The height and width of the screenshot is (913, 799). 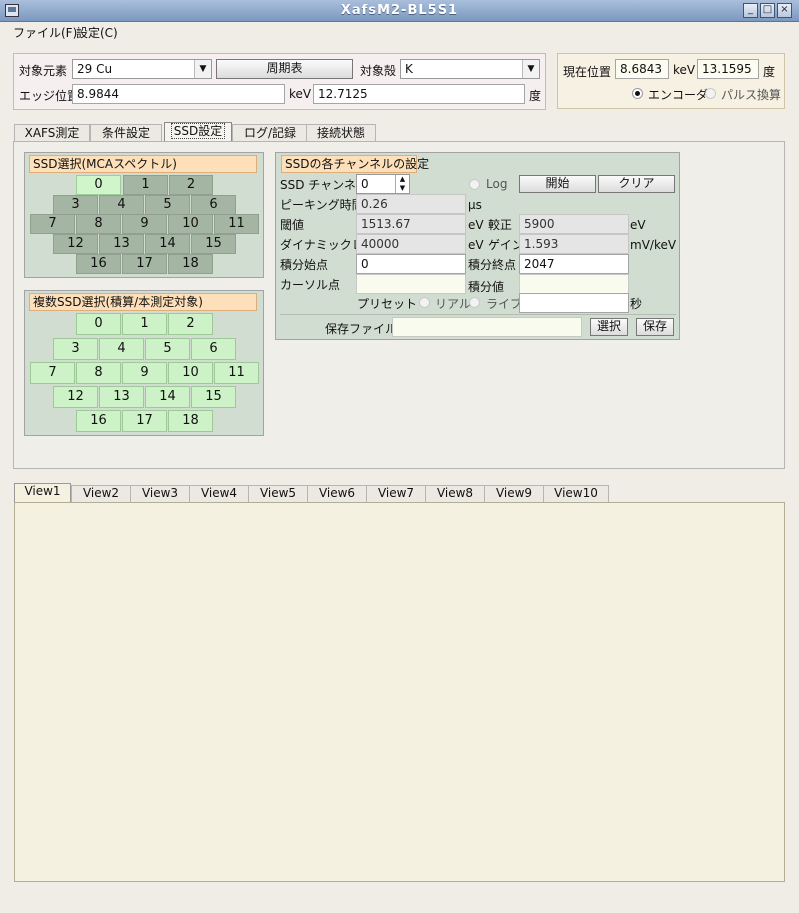 What do you see at coordinates (144, 373) in the screenshot?
I see `multi-ssd-button-9: 9` at bounding box center [144, 373].